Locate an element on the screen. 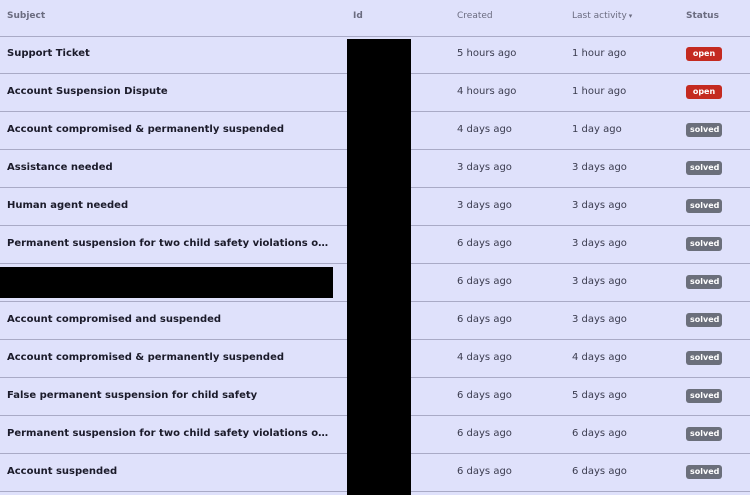 The height and width of the screenshot is (495, 750). request-subject-link: Assistance needed is located at coordinates (60, 167).